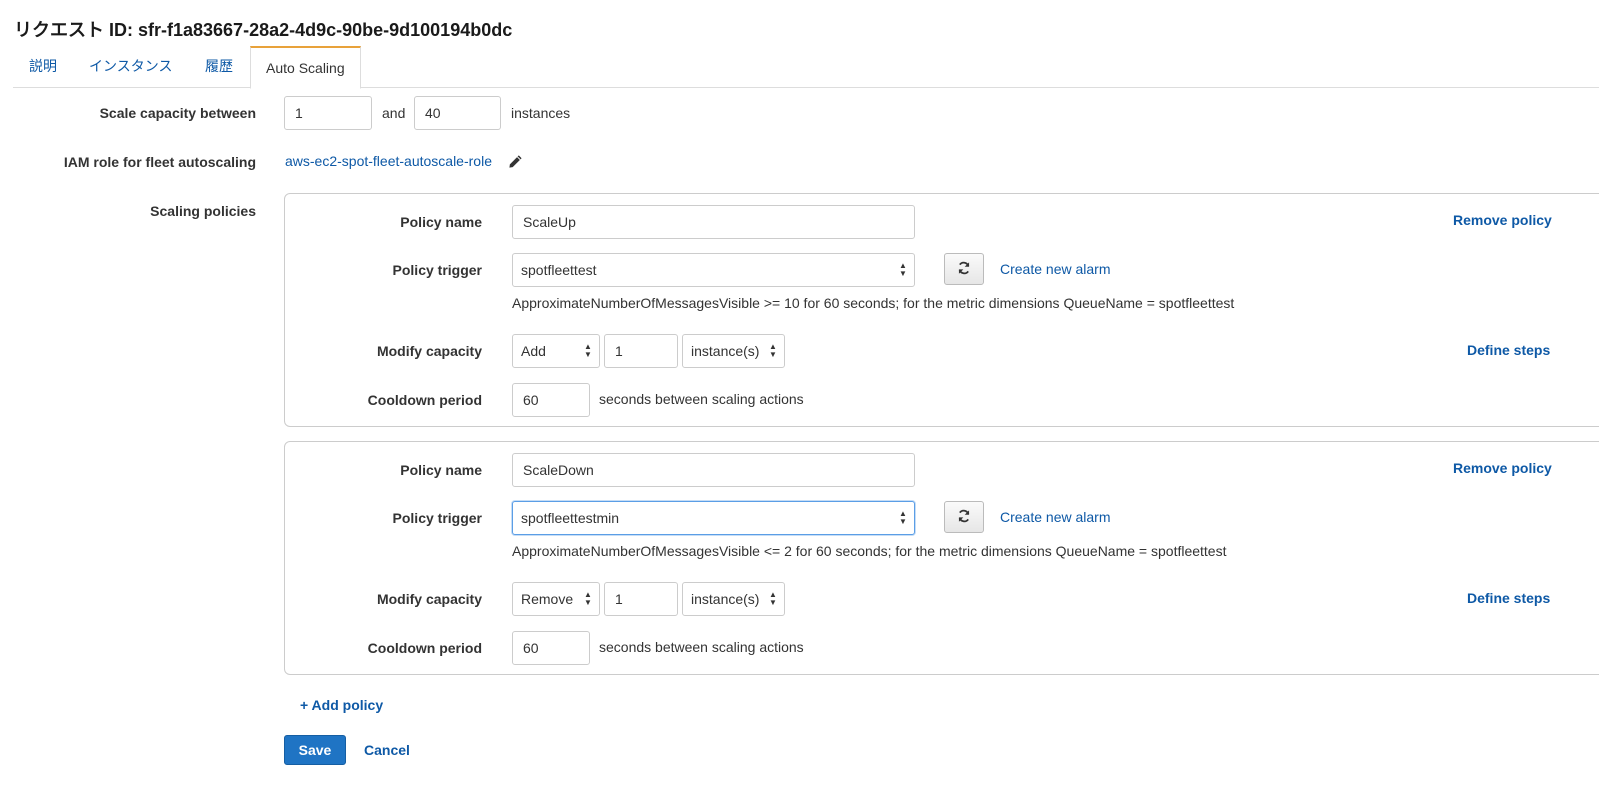 The image size is (1599, 788). Describe the element at coordinates (159, 162) in the screenshot. I see `iam-role-label: IAM role for fleet autoscaling` at that location.